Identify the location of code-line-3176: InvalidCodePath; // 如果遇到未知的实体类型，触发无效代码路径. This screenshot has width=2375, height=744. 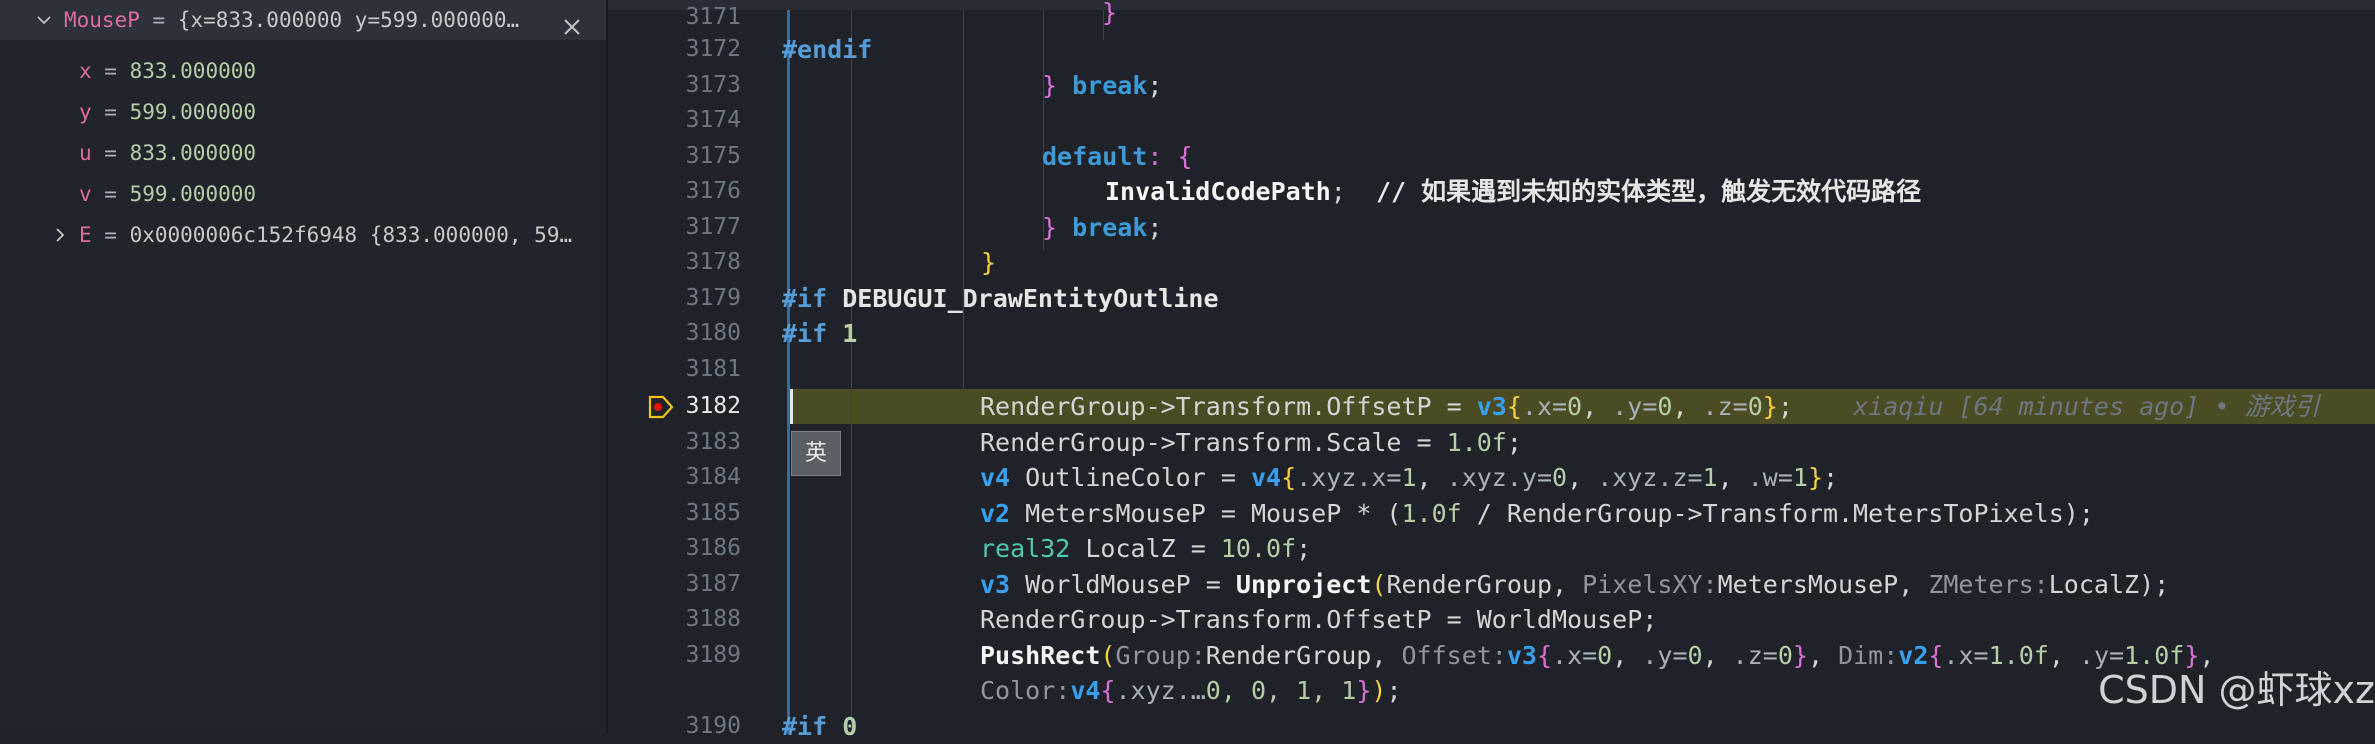
(1513, 191).